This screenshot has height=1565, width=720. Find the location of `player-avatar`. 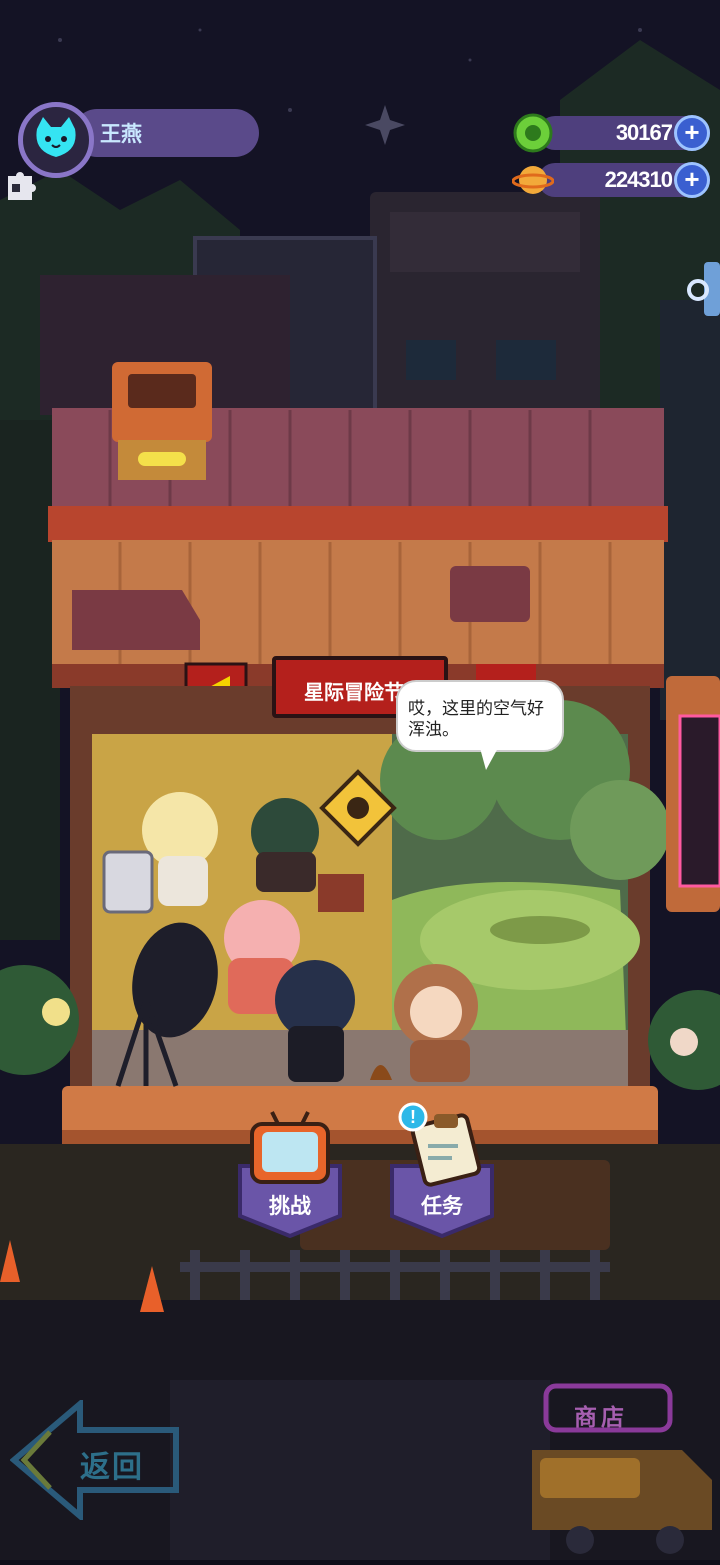

player-avatar is located at coordinates (56, 140).